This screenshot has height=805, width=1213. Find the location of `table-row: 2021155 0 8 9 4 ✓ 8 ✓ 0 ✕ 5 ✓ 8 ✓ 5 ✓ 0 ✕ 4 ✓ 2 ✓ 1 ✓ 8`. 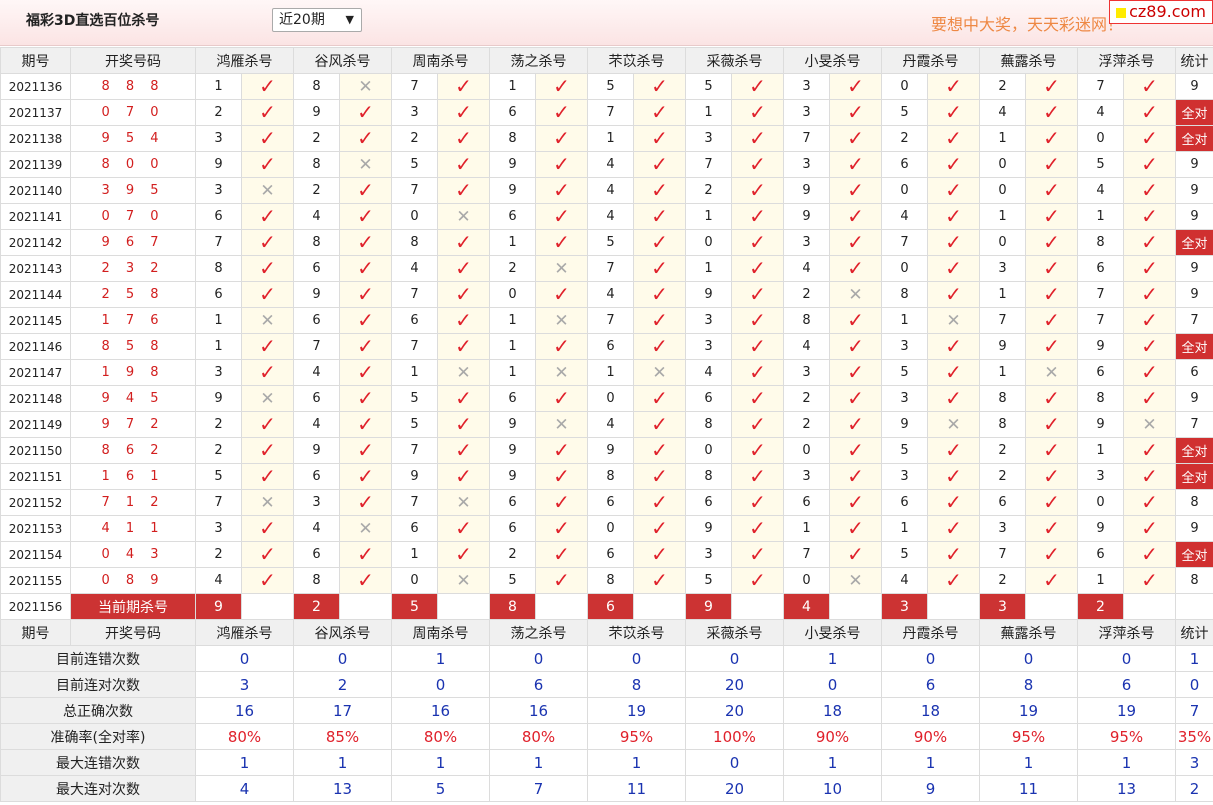

table-row: 2021155 0 8 9 4 ✓ 8 ✓ 0 ✕ 5 ✓ 8 ✓ 5 ✓ 0 ✕ 4 ✓ 2 ✓ 1 ✓ 8 is located at coordinates (606, 580).